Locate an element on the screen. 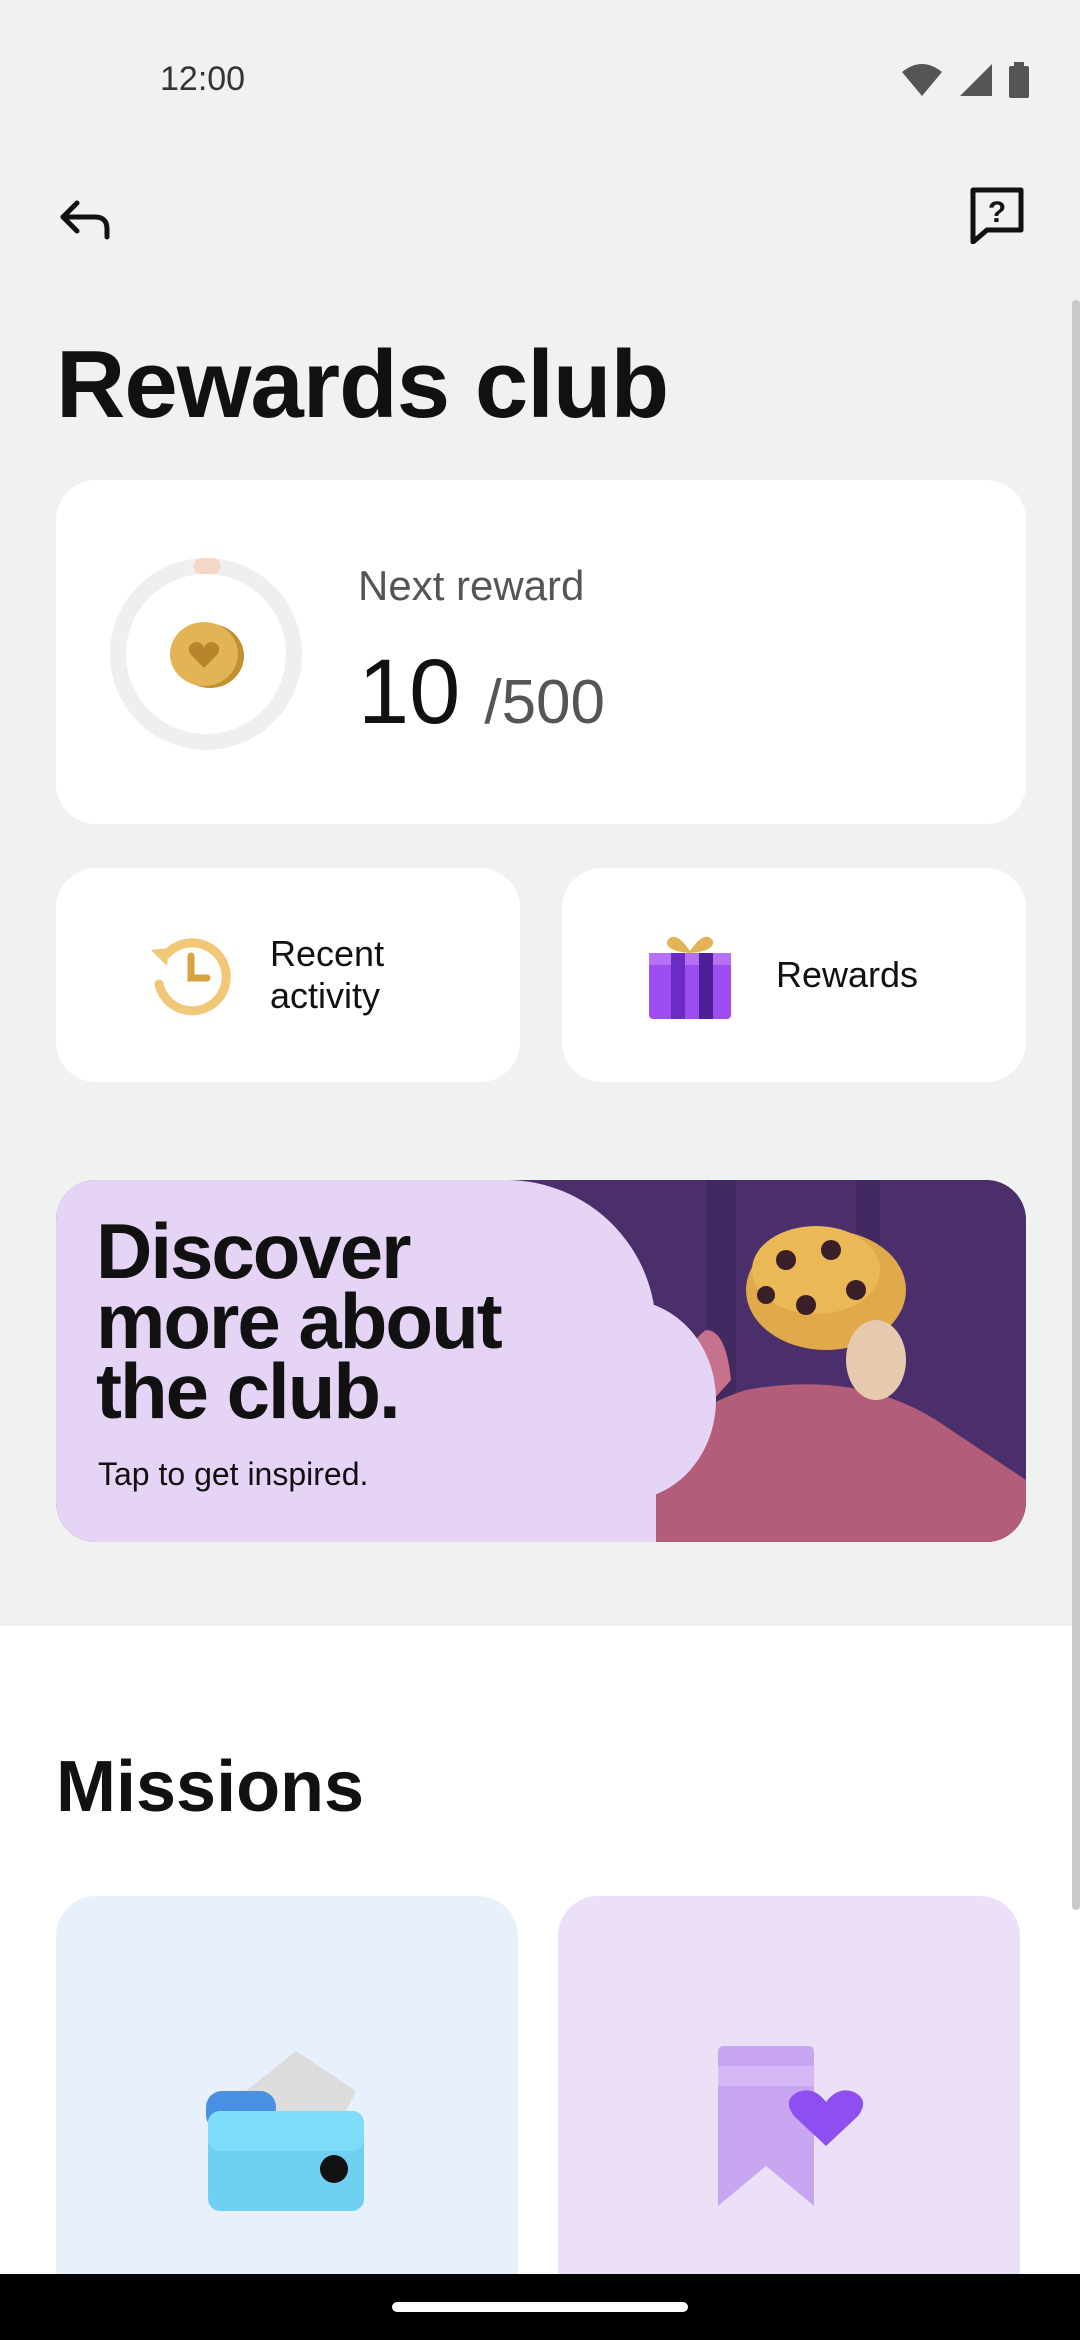 The height and width of the screenshot is (2340, 1080). system-navigation-bar is located at coordinates (540, 2307).